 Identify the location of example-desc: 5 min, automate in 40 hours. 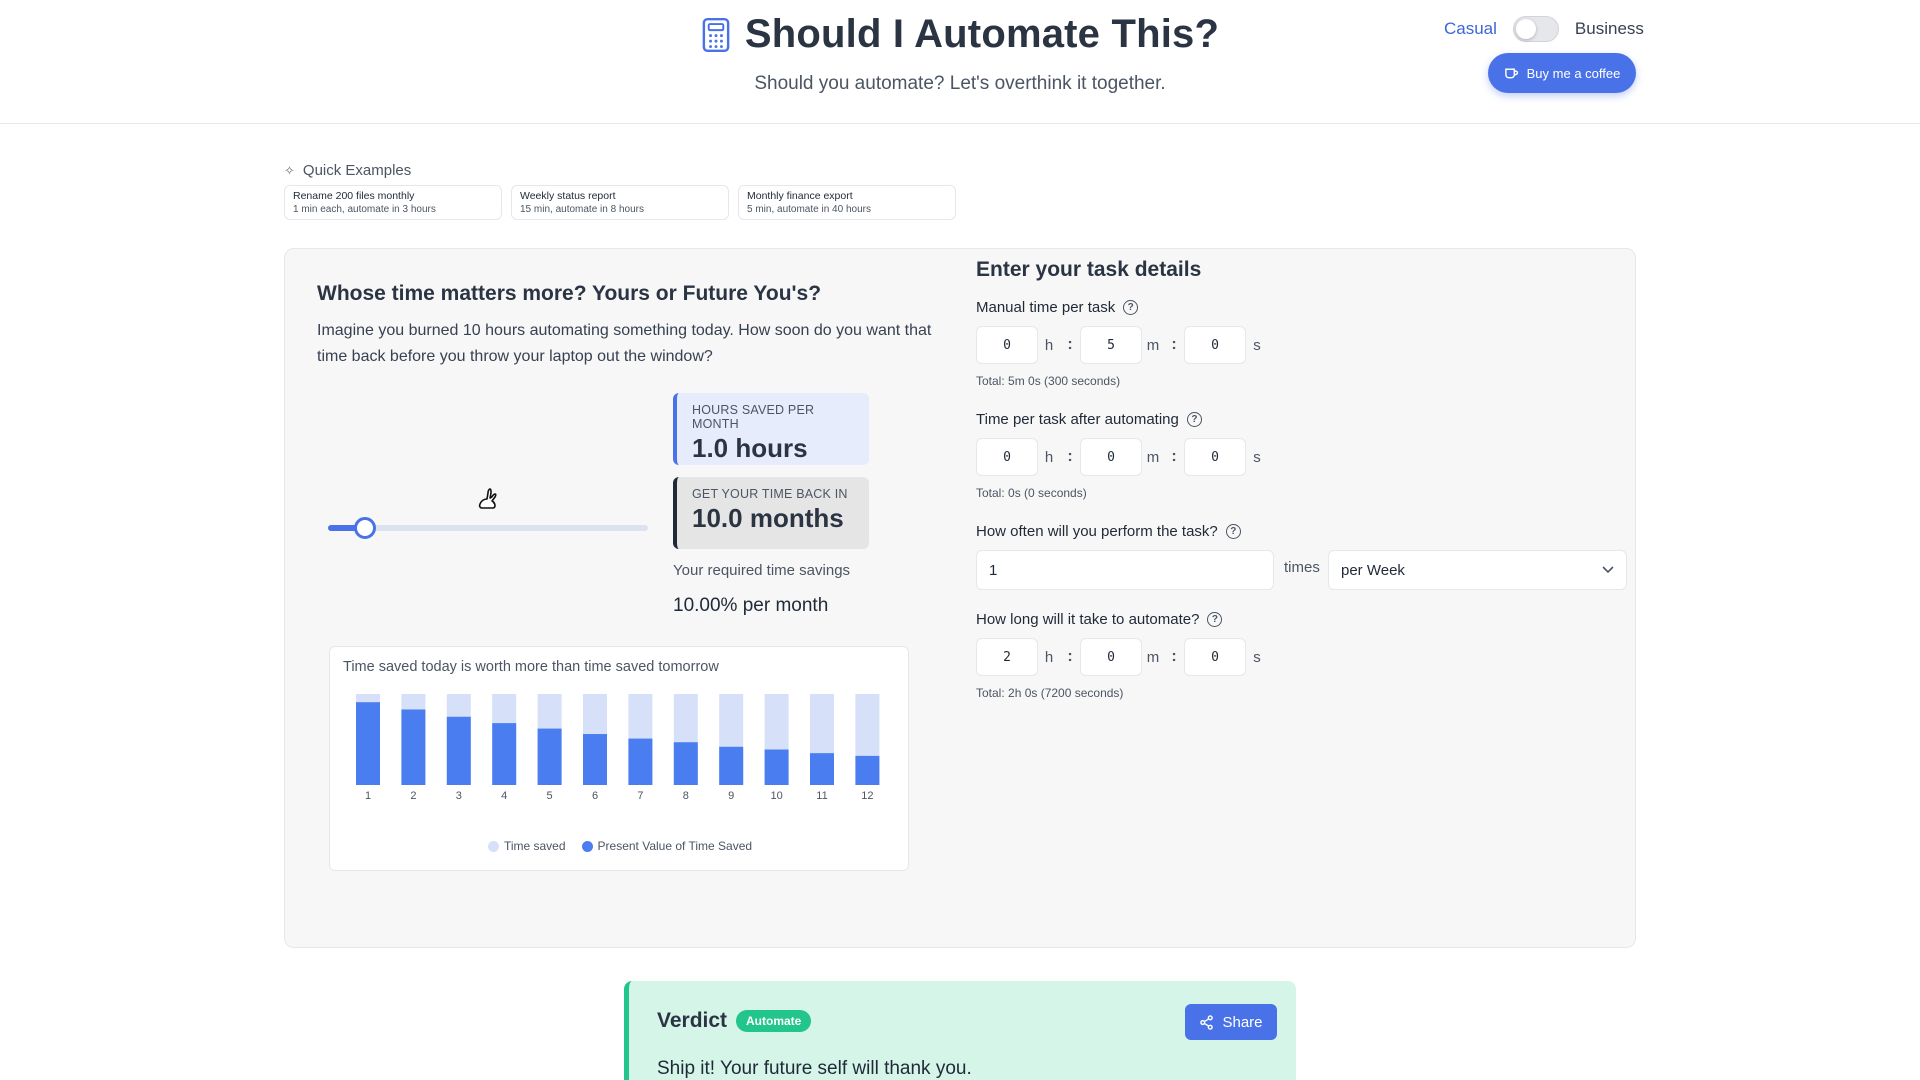
(809, 209).